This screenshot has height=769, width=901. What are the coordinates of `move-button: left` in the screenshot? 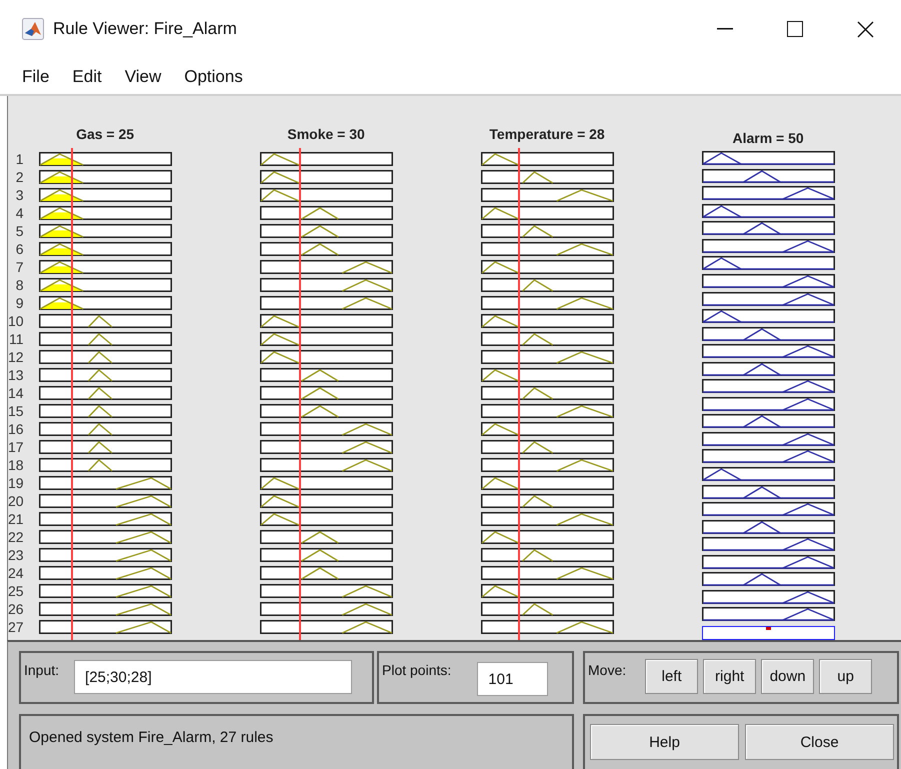 It's located at (671, 676).